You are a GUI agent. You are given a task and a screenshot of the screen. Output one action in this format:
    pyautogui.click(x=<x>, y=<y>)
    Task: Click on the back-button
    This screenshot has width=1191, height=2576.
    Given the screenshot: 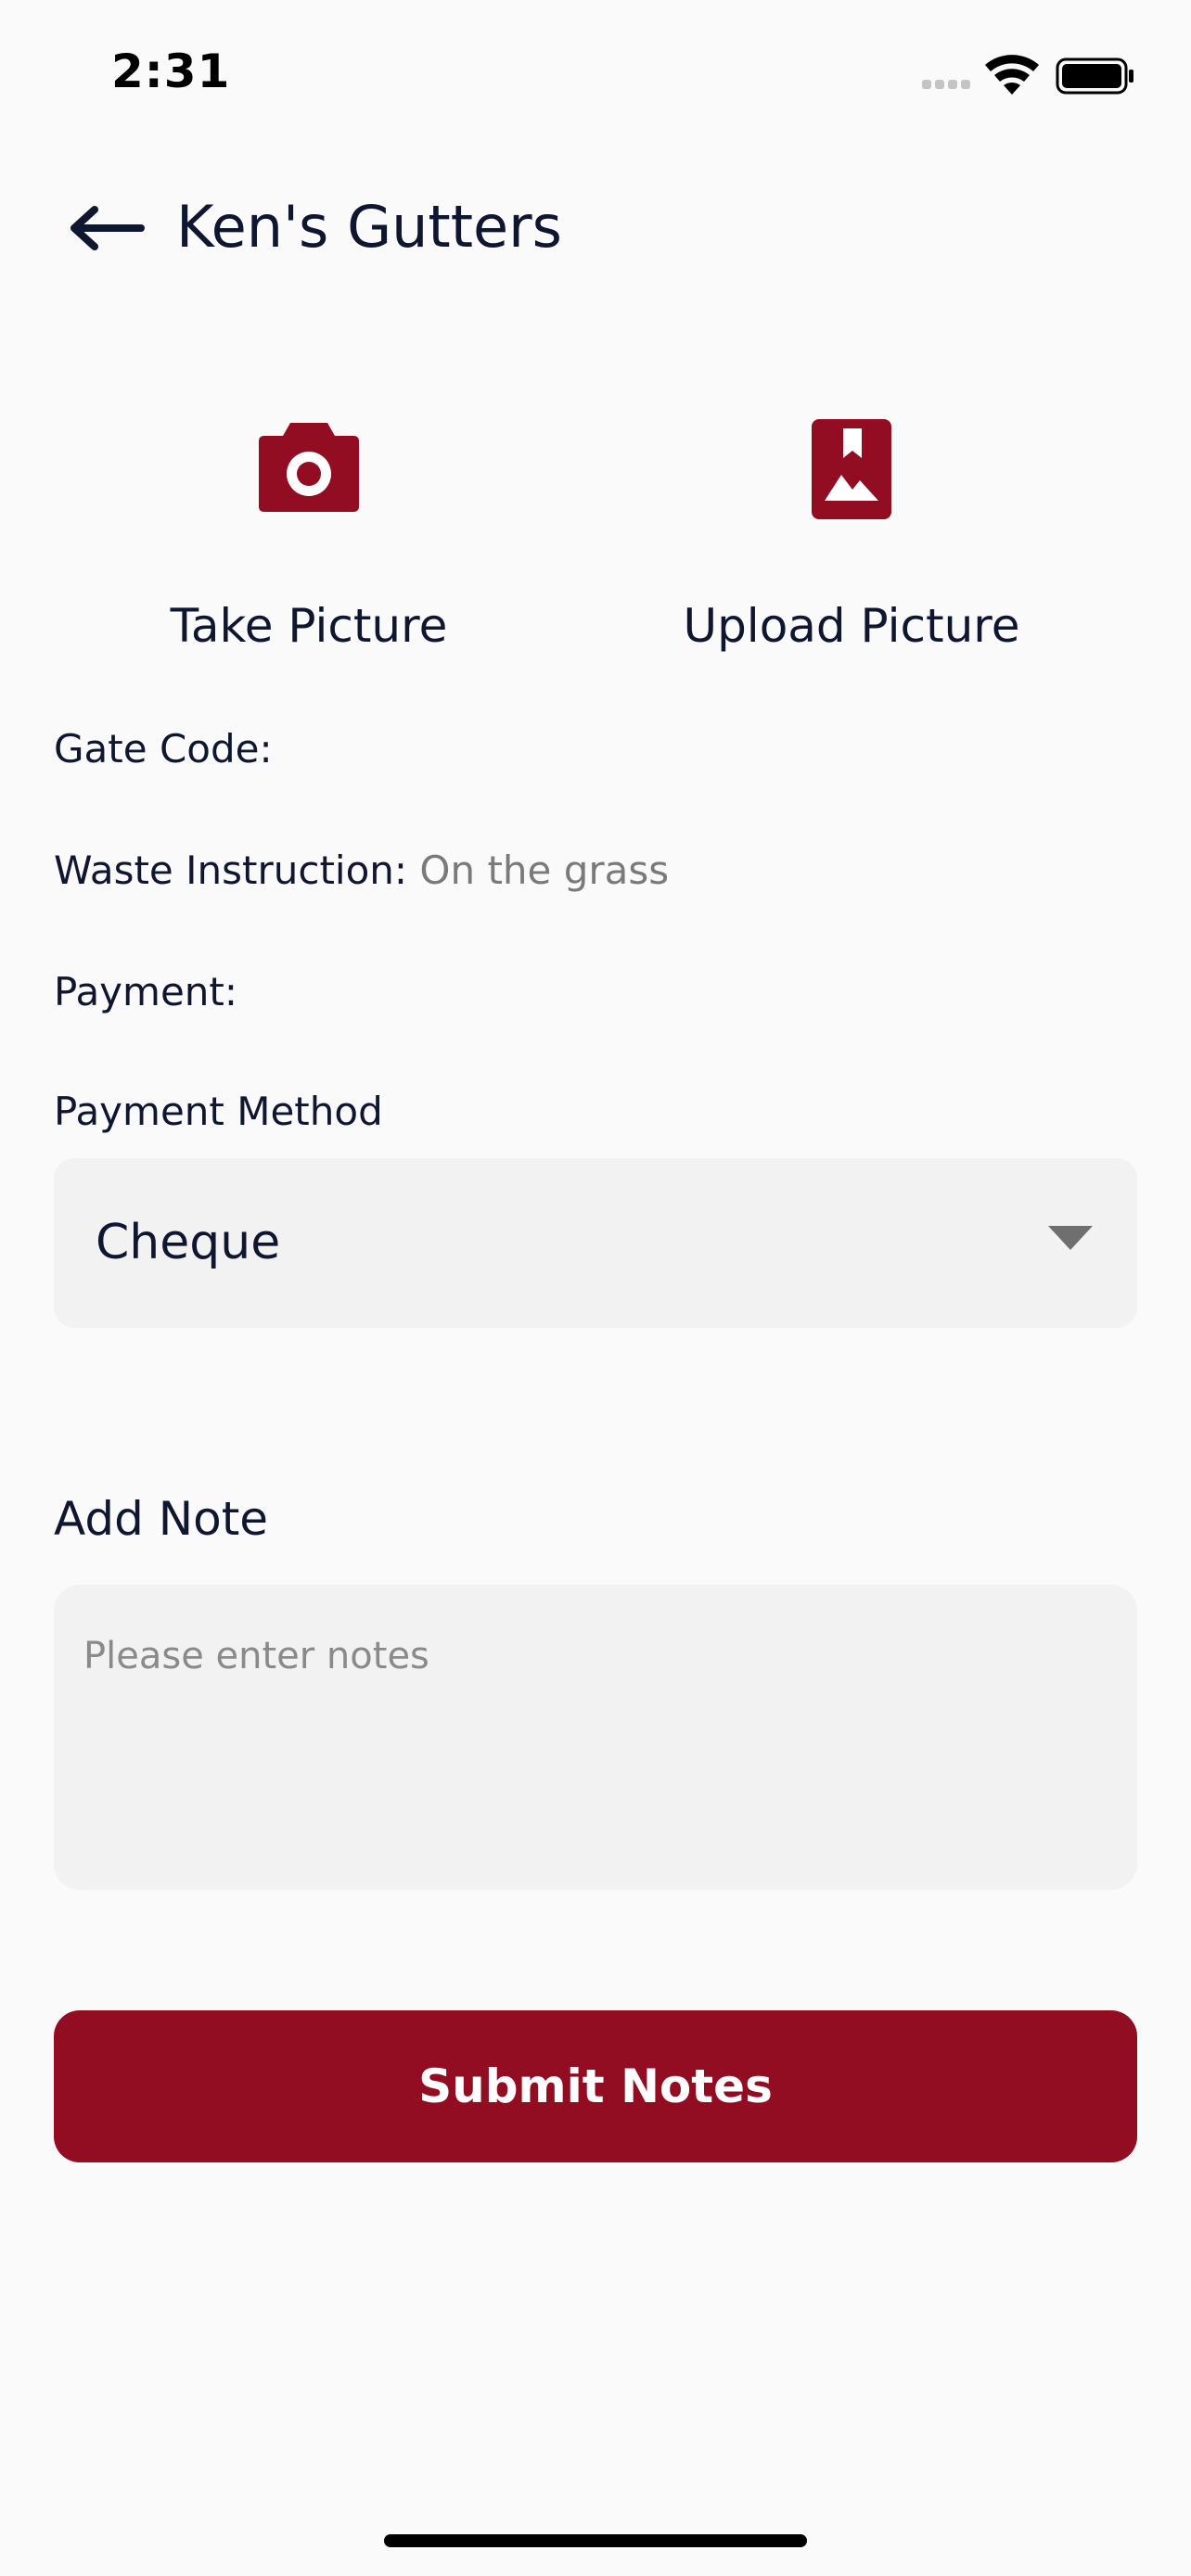 What is the action you would take?
    pyautogui.click(x=113, y=228)
    